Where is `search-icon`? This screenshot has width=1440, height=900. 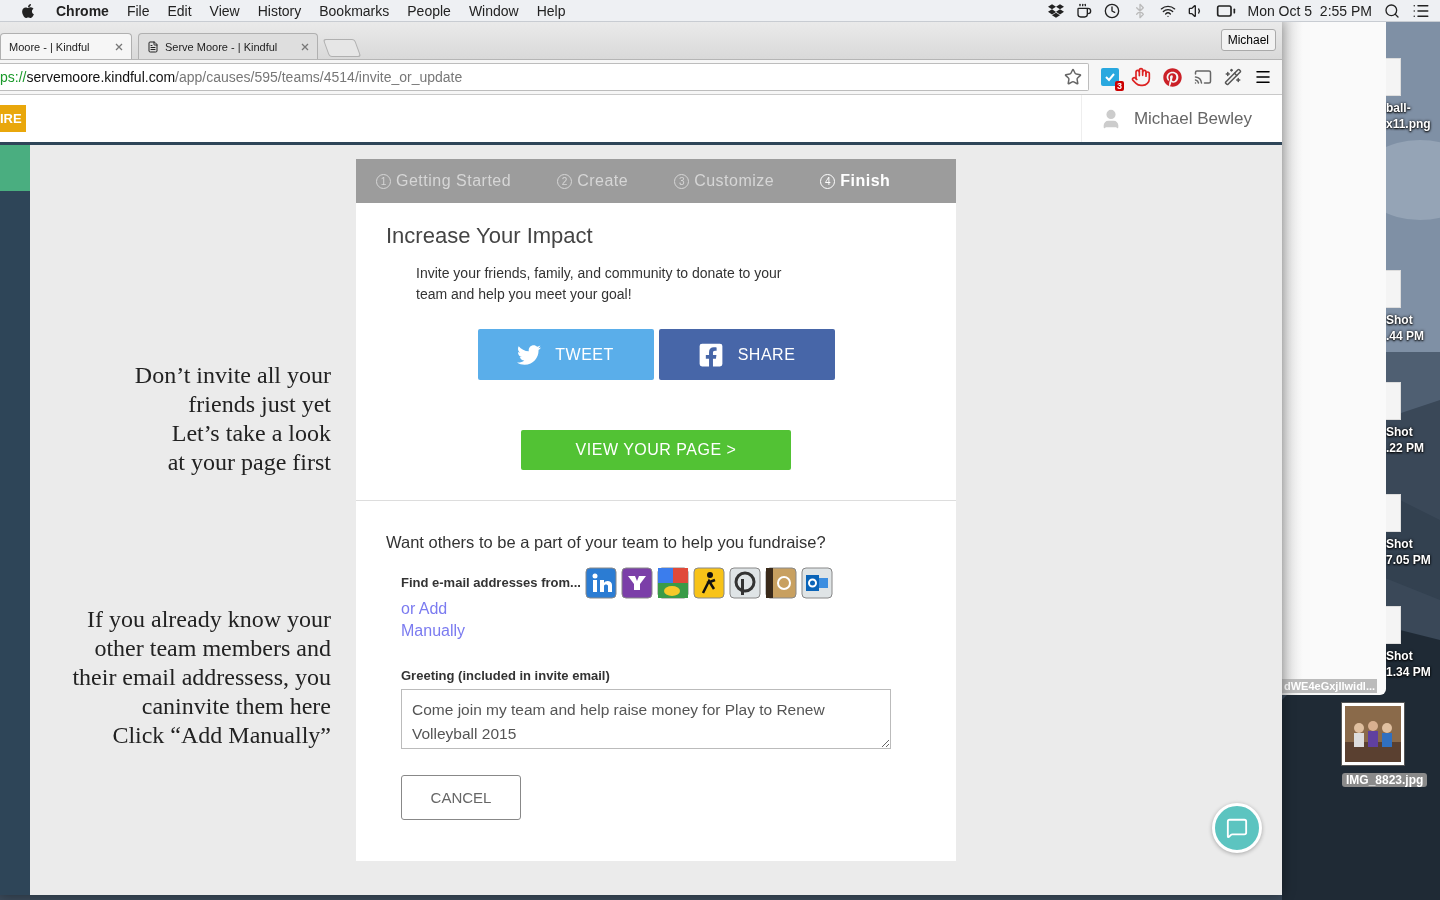
search-icon is located at coordinates (1392, 10).